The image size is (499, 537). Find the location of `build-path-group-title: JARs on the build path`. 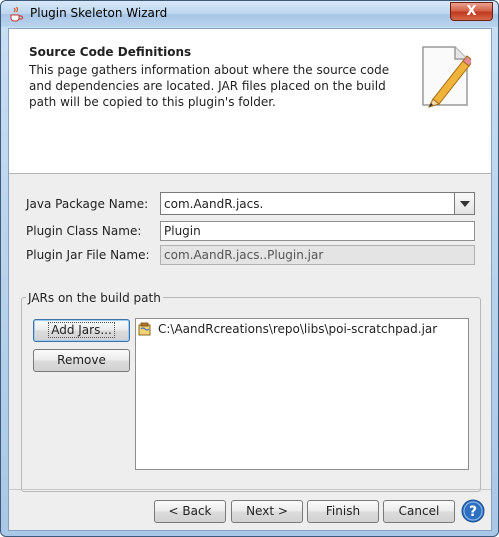

build-path-group-title: JARs on the build path is located at coordinates (94, 298).